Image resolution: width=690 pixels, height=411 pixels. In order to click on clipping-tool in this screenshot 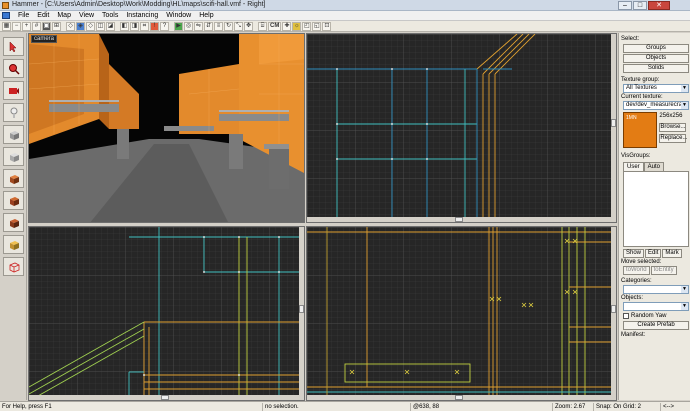, I will do `click(13, 244)`.